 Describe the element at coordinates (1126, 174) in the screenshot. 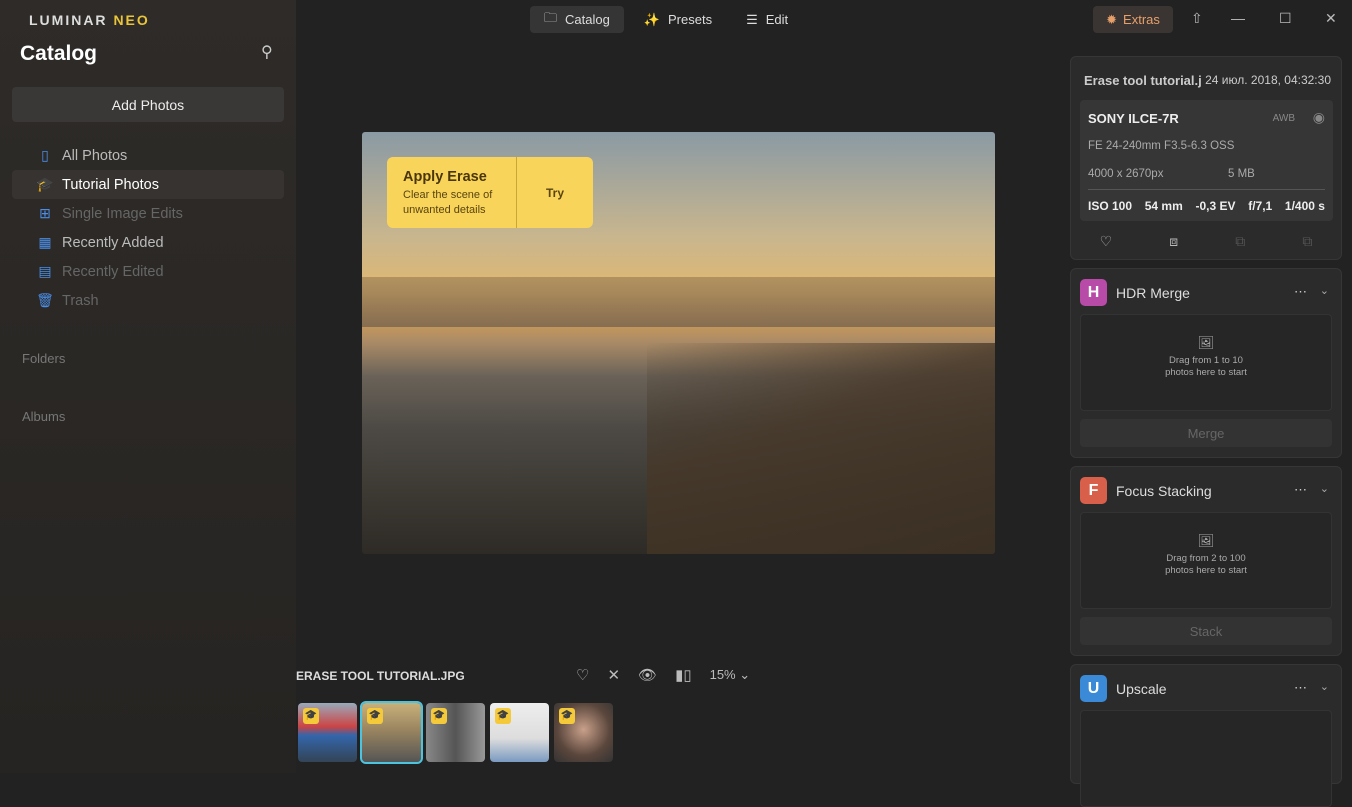

I see `resolution: 4000 x 2670px` at that location.